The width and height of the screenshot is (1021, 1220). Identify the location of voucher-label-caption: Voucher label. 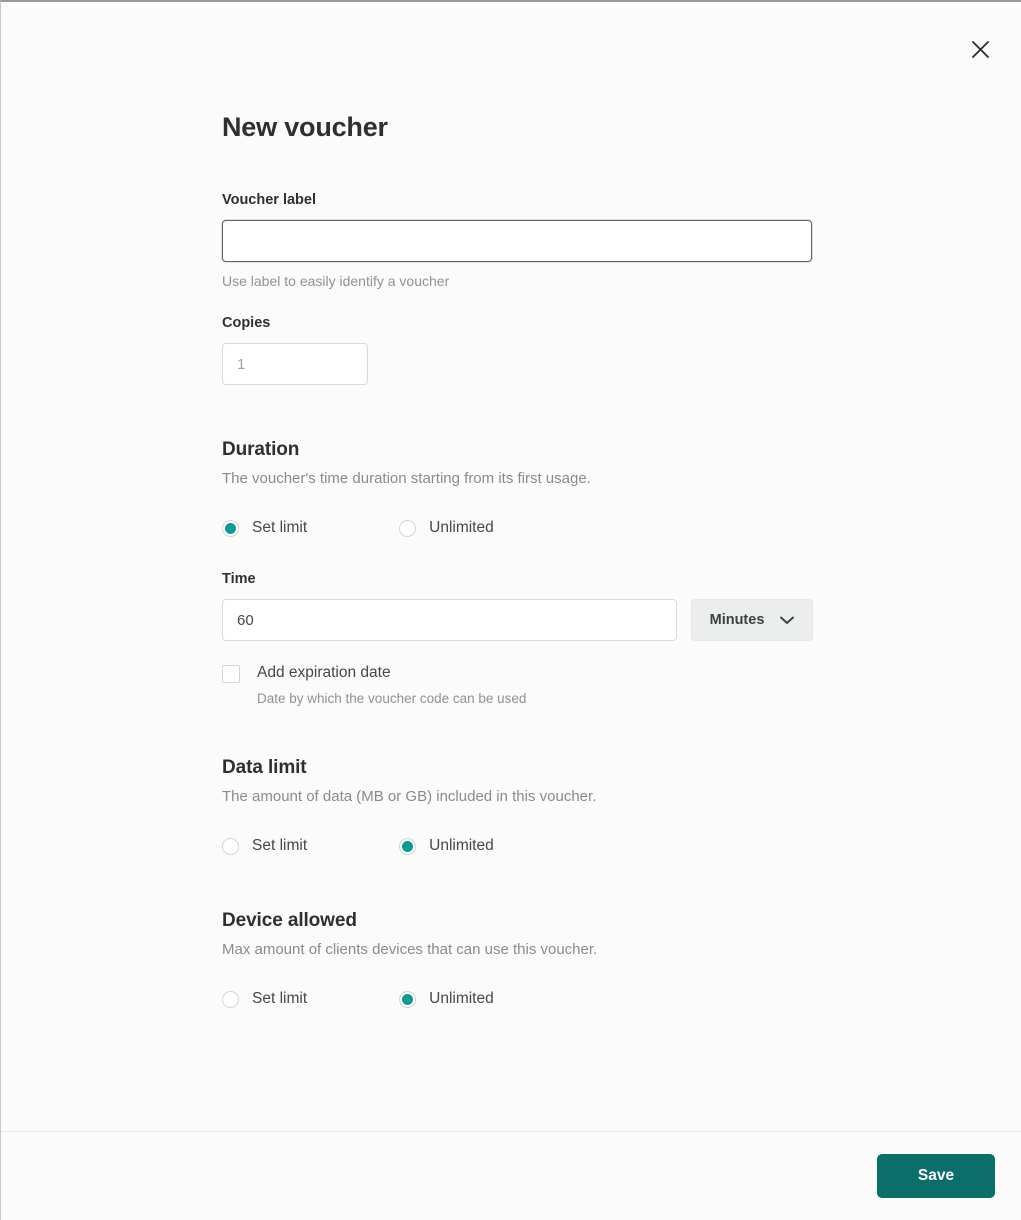
(269, 200).